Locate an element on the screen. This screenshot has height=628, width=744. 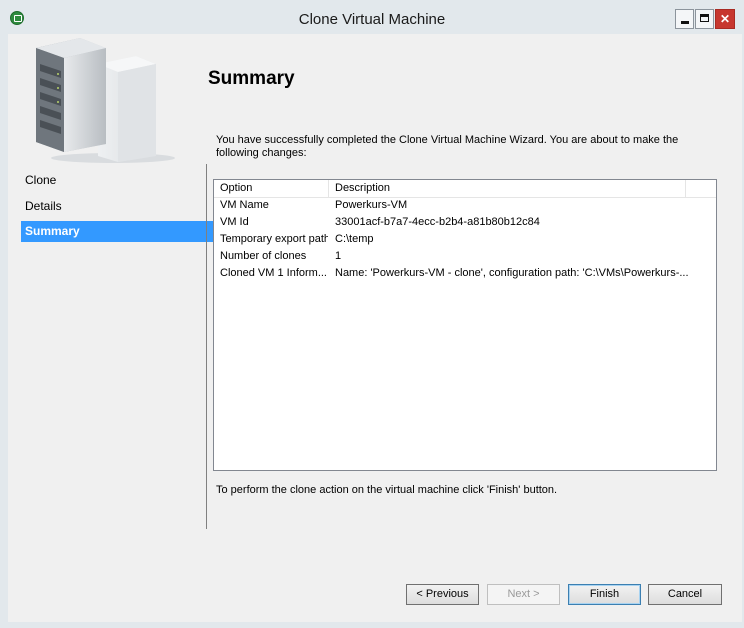
option-cell: VM Id is located at coordinates (234, 222).